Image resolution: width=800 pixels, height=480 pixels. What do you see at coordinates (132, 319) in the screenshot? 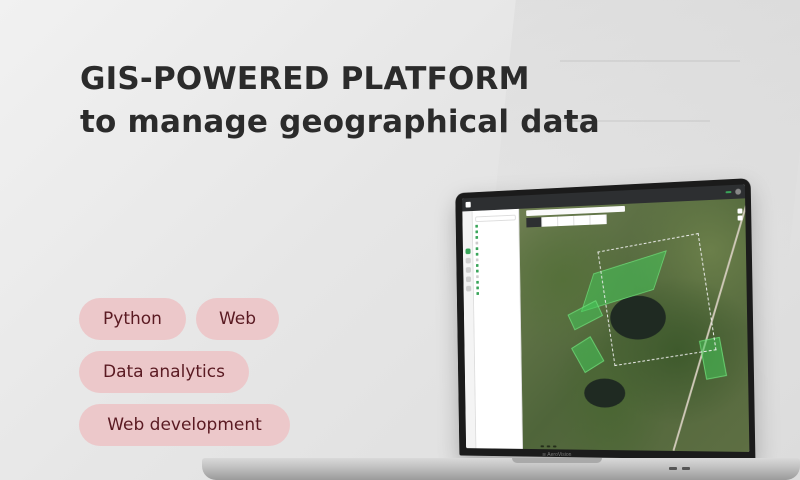
I see `tag-python: Python` at bounding box center [132, 319].